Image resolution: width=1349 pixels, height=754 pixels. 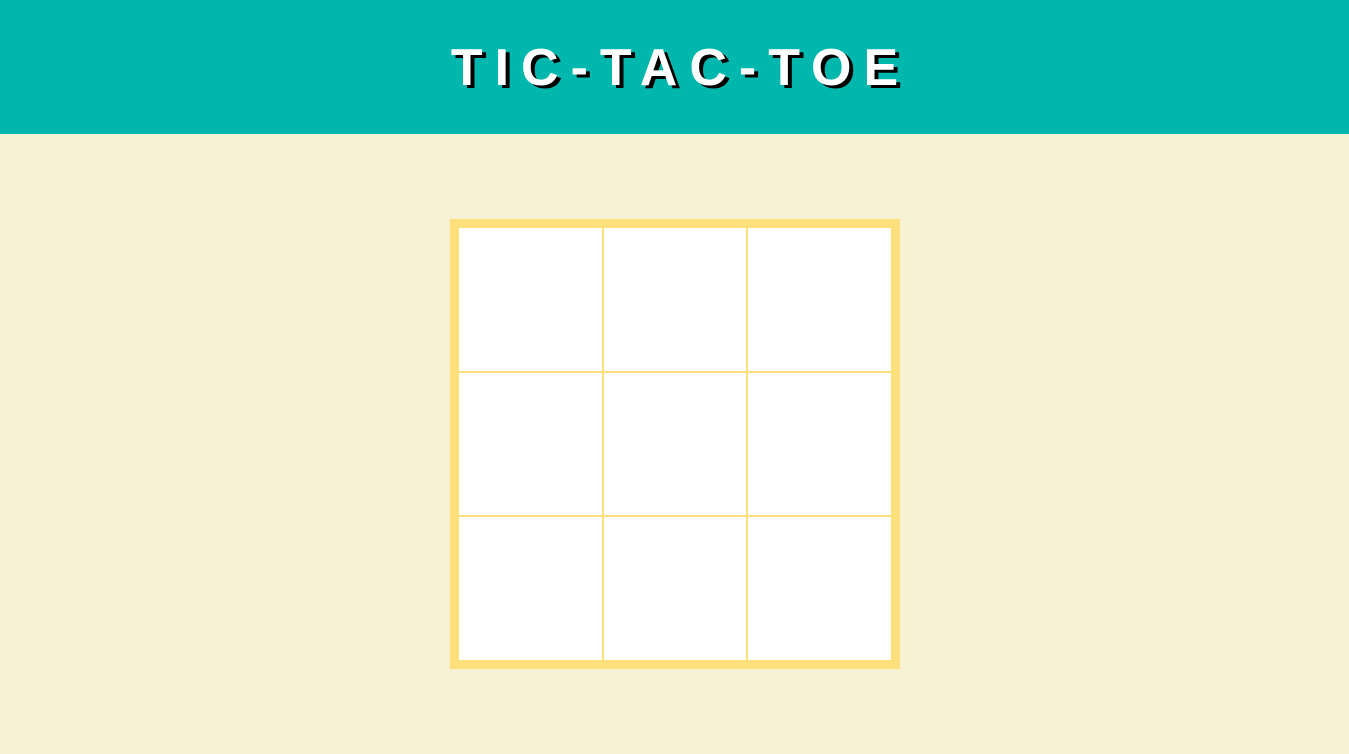 I want to click on game-title: TIC-TAC-TOE, so click(x=680, y=68).